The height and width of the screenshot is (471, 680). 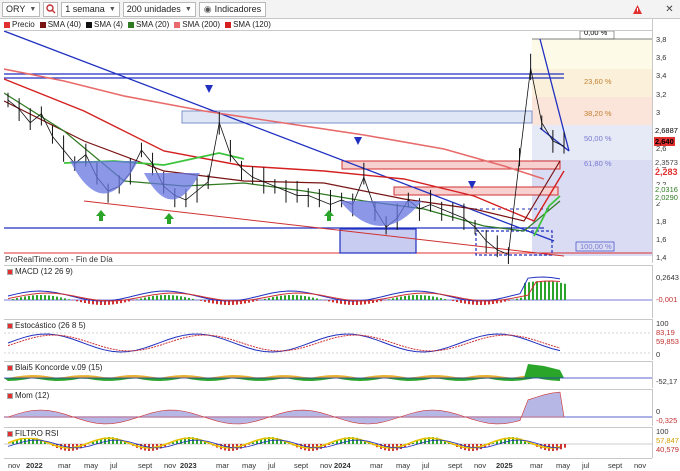 What do you see at coordinates (658, 112) in the screenshot?
I see `price-tick: 3` at bounding box center [658, 112].